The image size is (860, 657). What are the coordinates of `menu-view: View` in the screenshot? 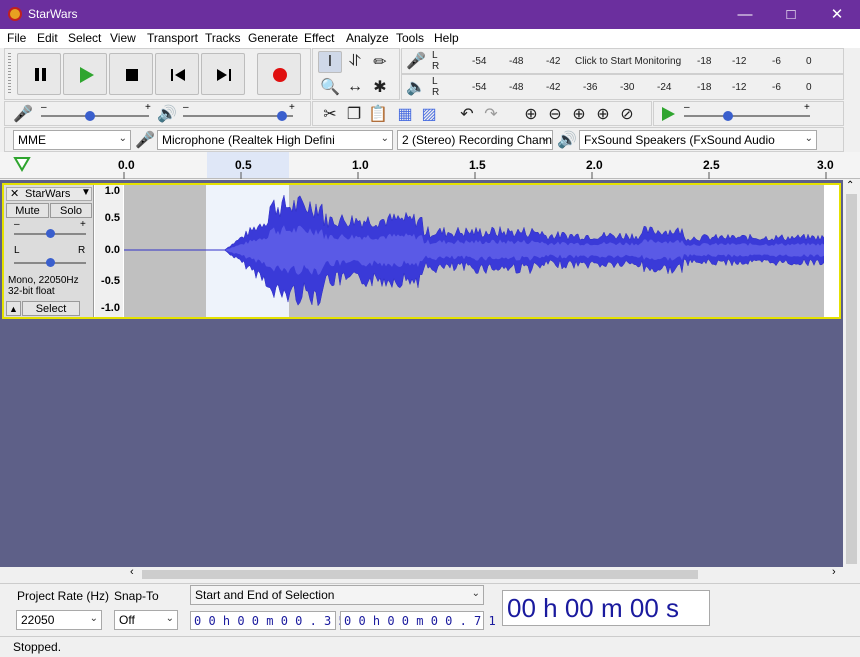 It's located at (123, 38).